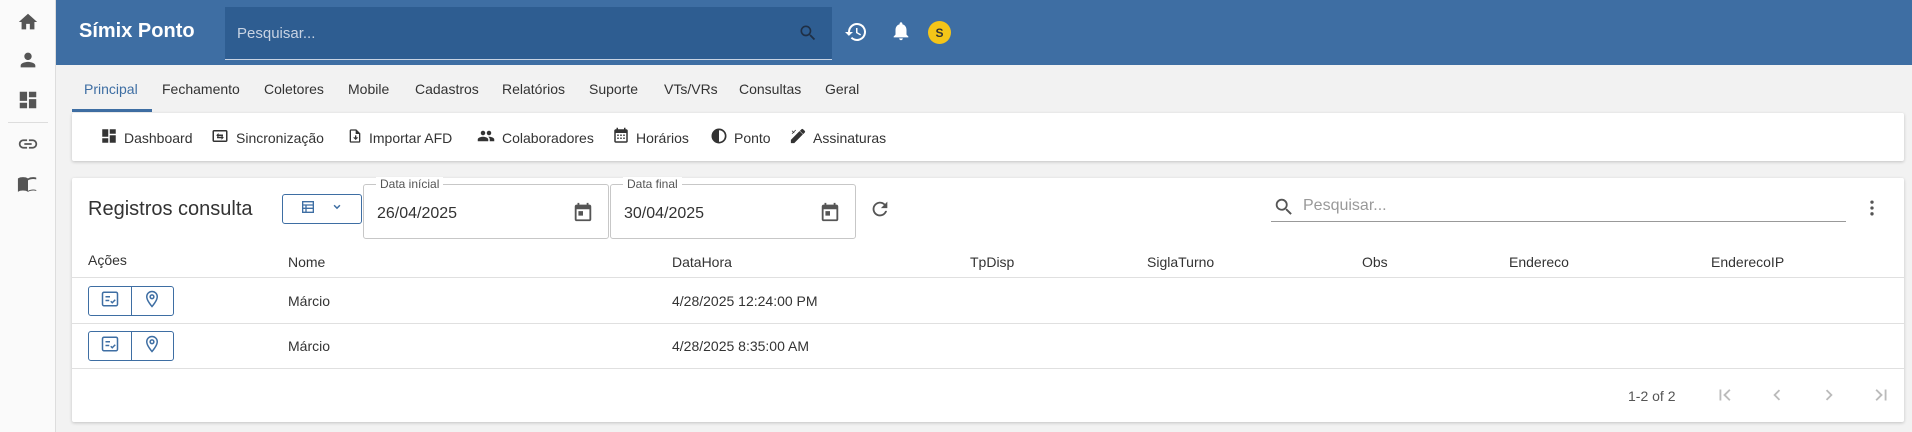  Describe the element at coordinates (770, 89) in the screenshot. I see `tab-consultas: Consultas` at that location.